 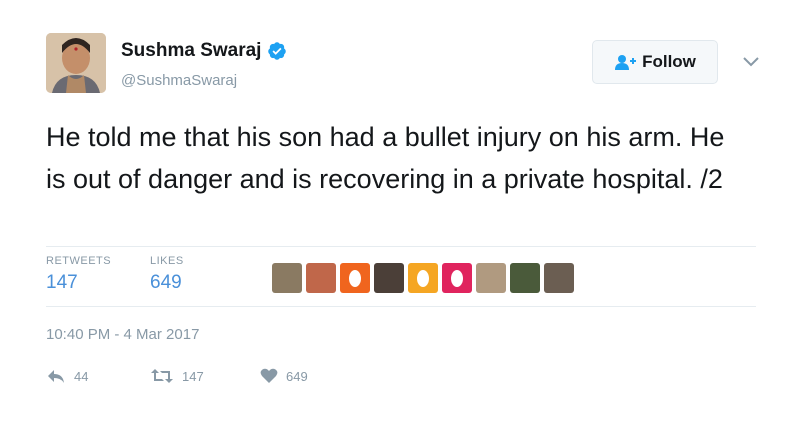 I want to click on heart-icon, so click(x=269, y=375).